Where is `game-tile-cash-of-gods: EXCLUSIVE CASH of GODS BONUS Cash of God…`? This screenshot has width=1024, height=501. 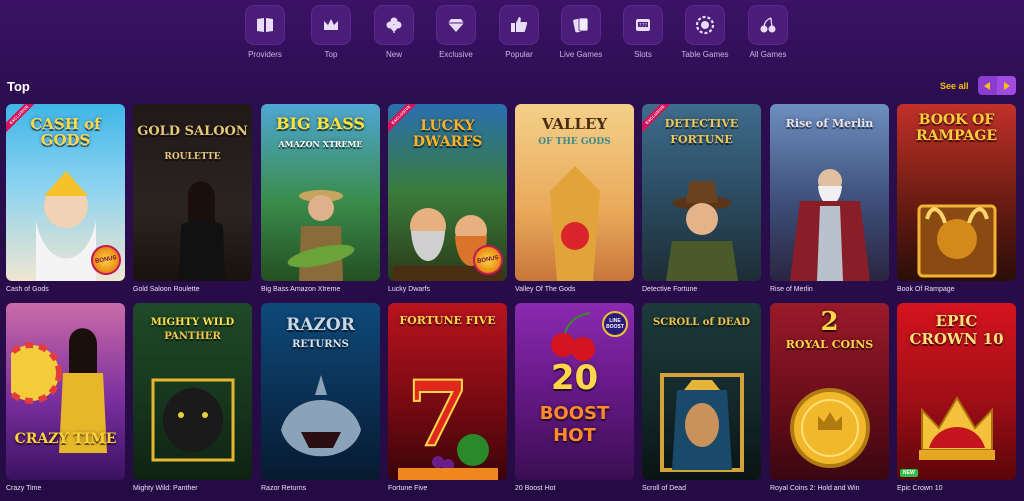
game-tile-cash-of-gods: EXCLUSIVE CASH of GODS BONUS Cash of God… is located at coordinates (65, 198).